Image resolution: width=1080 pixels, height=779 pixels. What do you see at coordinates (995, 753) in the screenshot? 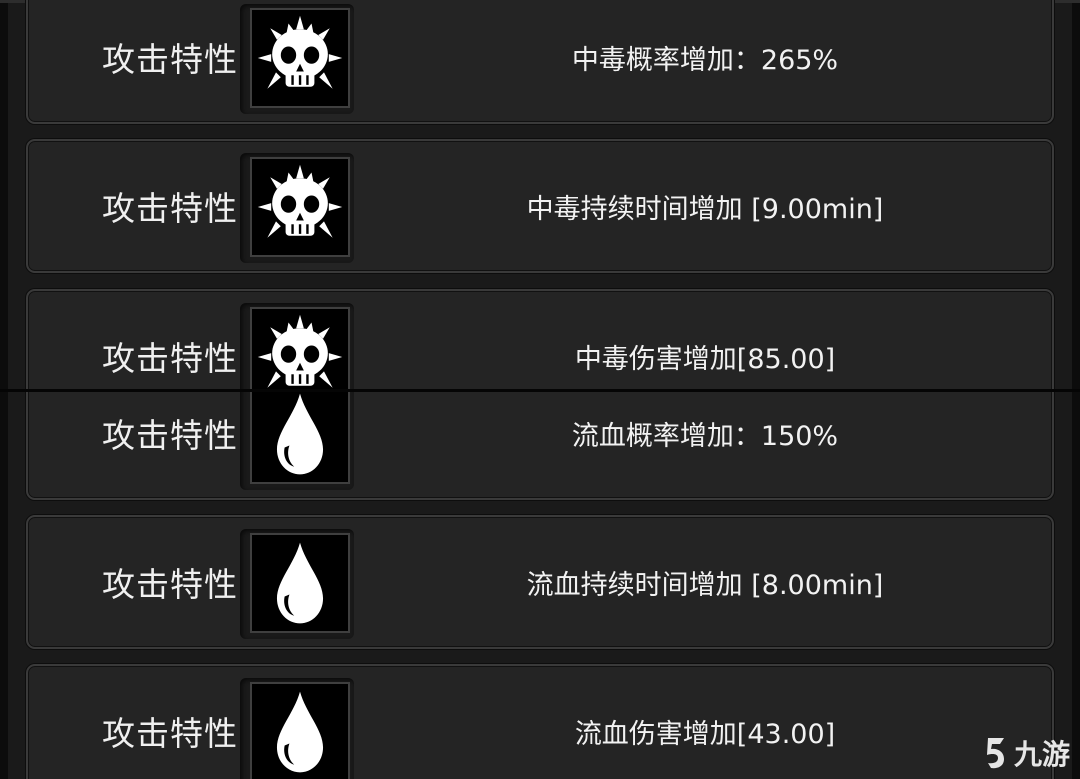
I see `jiuyou-logo-icon` at bounding box center [995, 753].